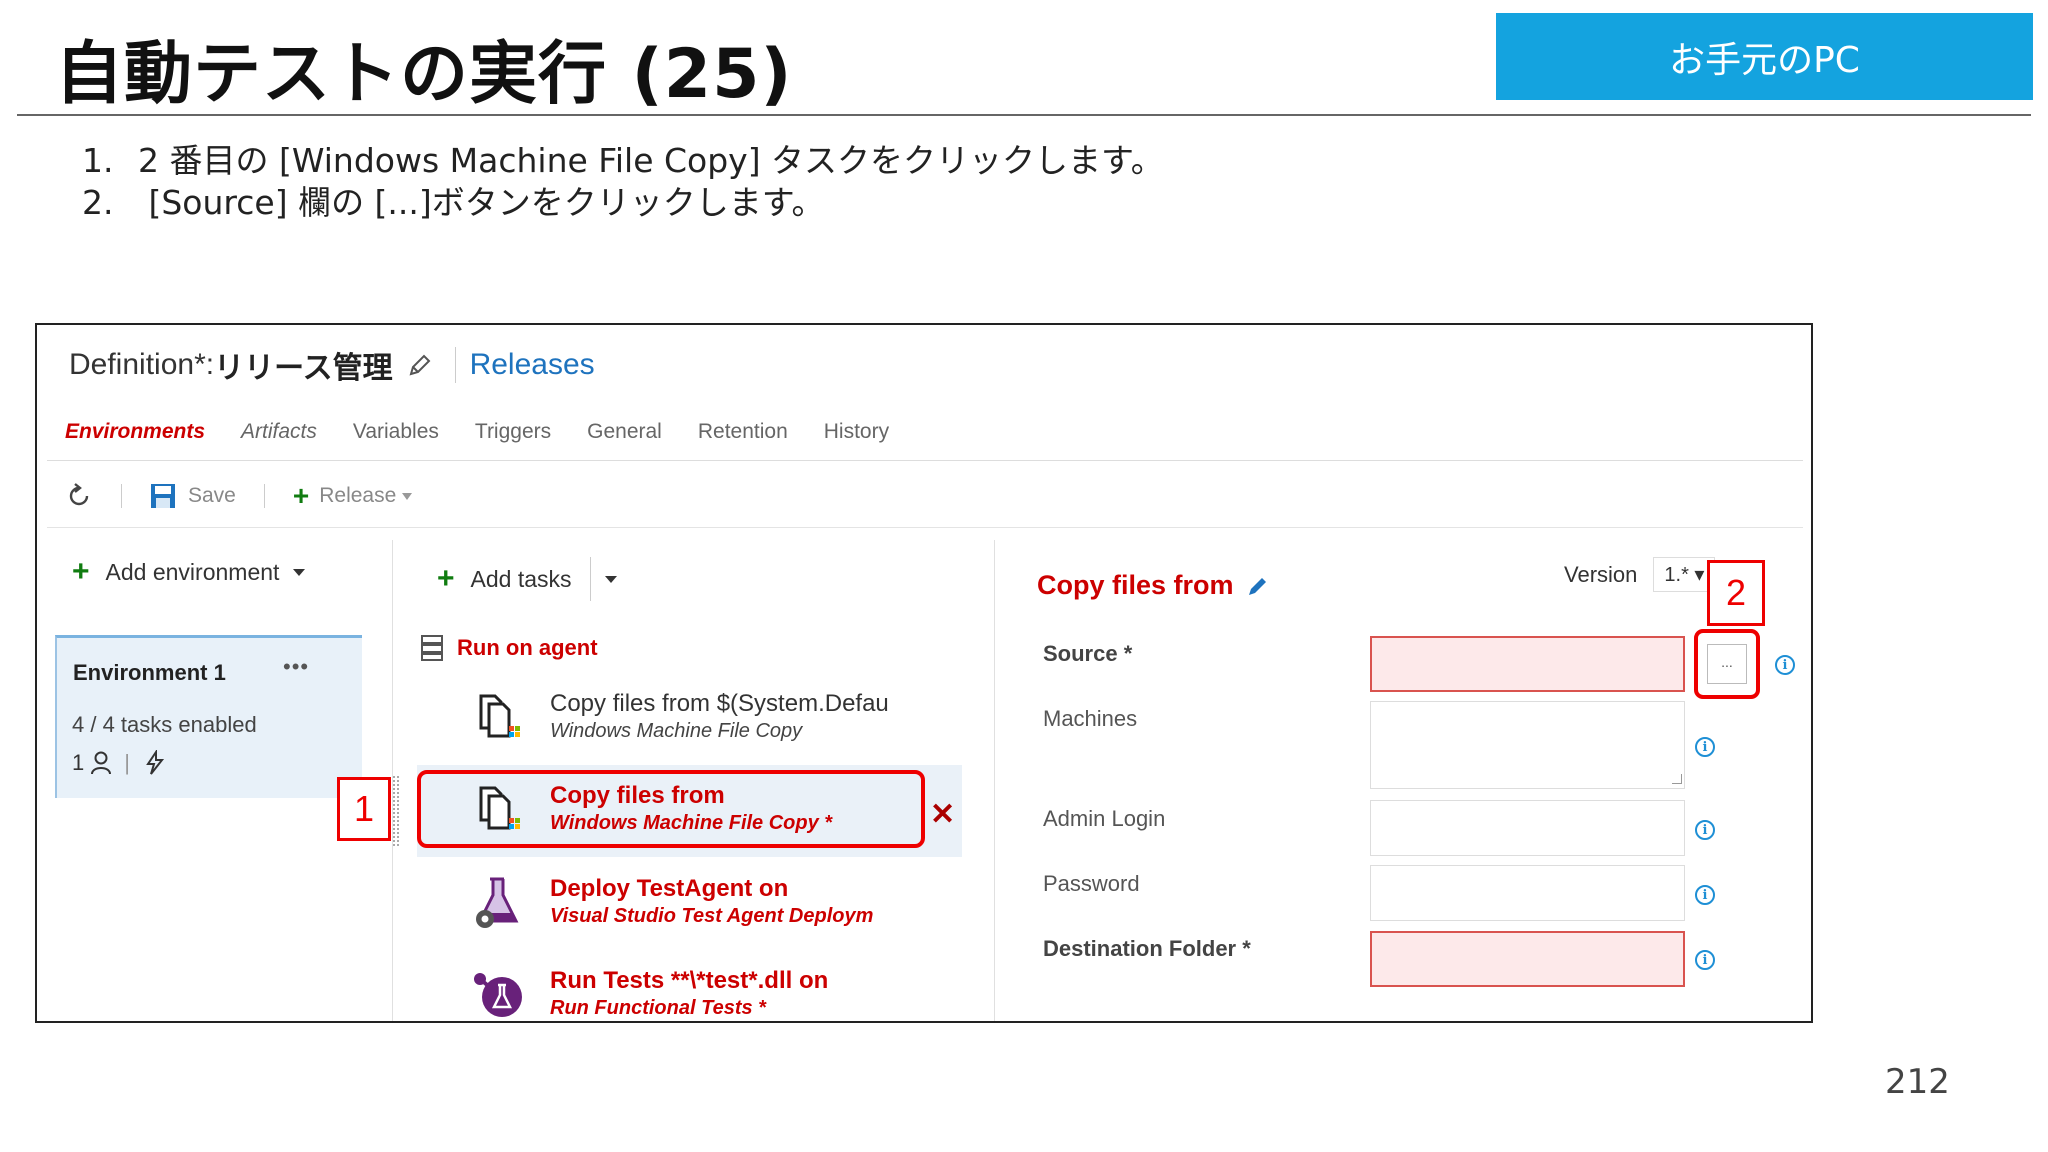 Image resolution: width=2048 pixels, height=1152 pixels. I want to click on environment-name: Environment 1, so click(149, 672).